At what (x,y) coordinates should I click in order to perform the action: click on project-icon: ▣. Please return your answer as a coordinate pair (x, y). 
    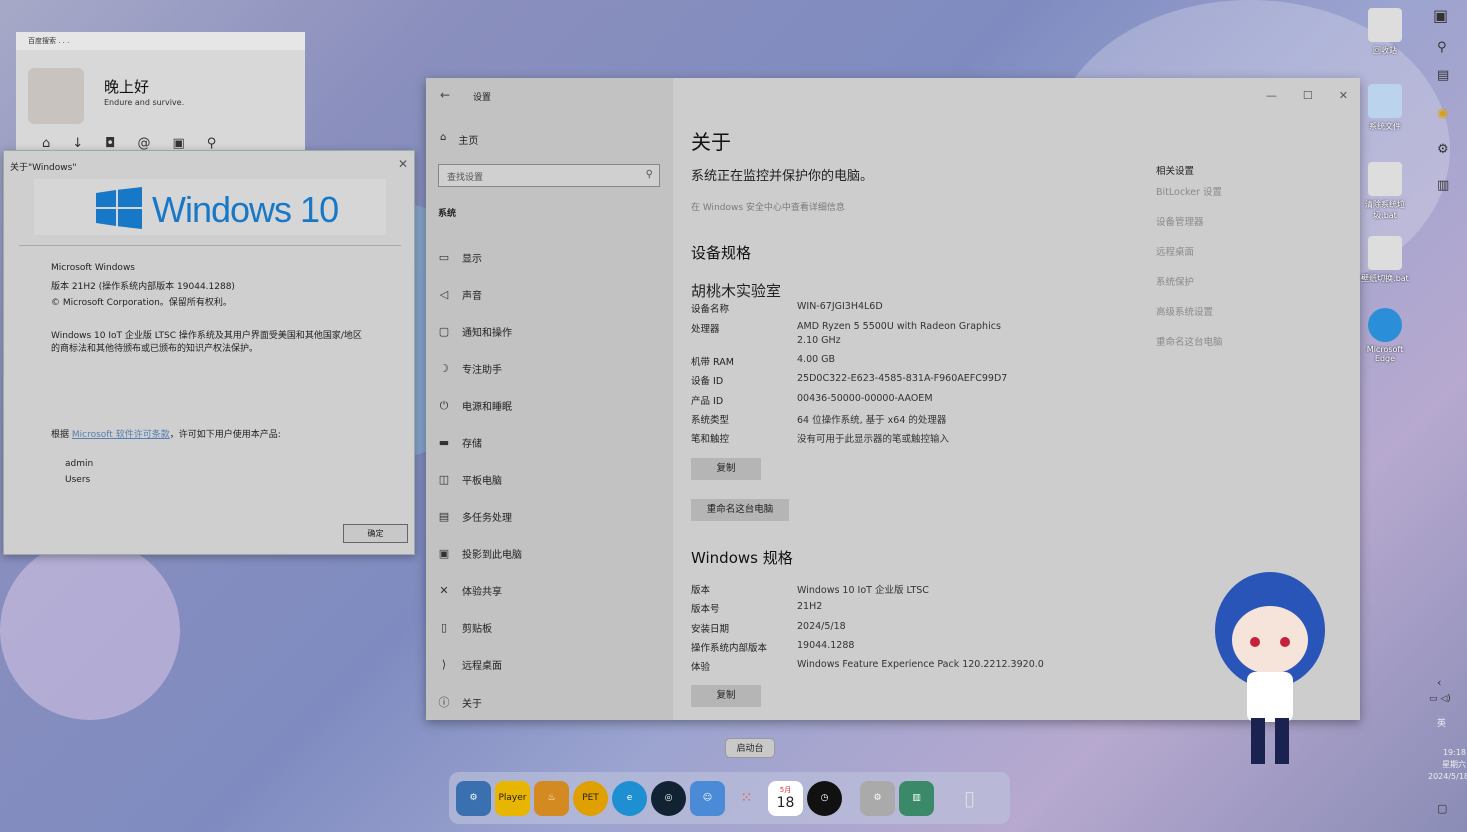
    Looking at the image, I should click on (444, 553).